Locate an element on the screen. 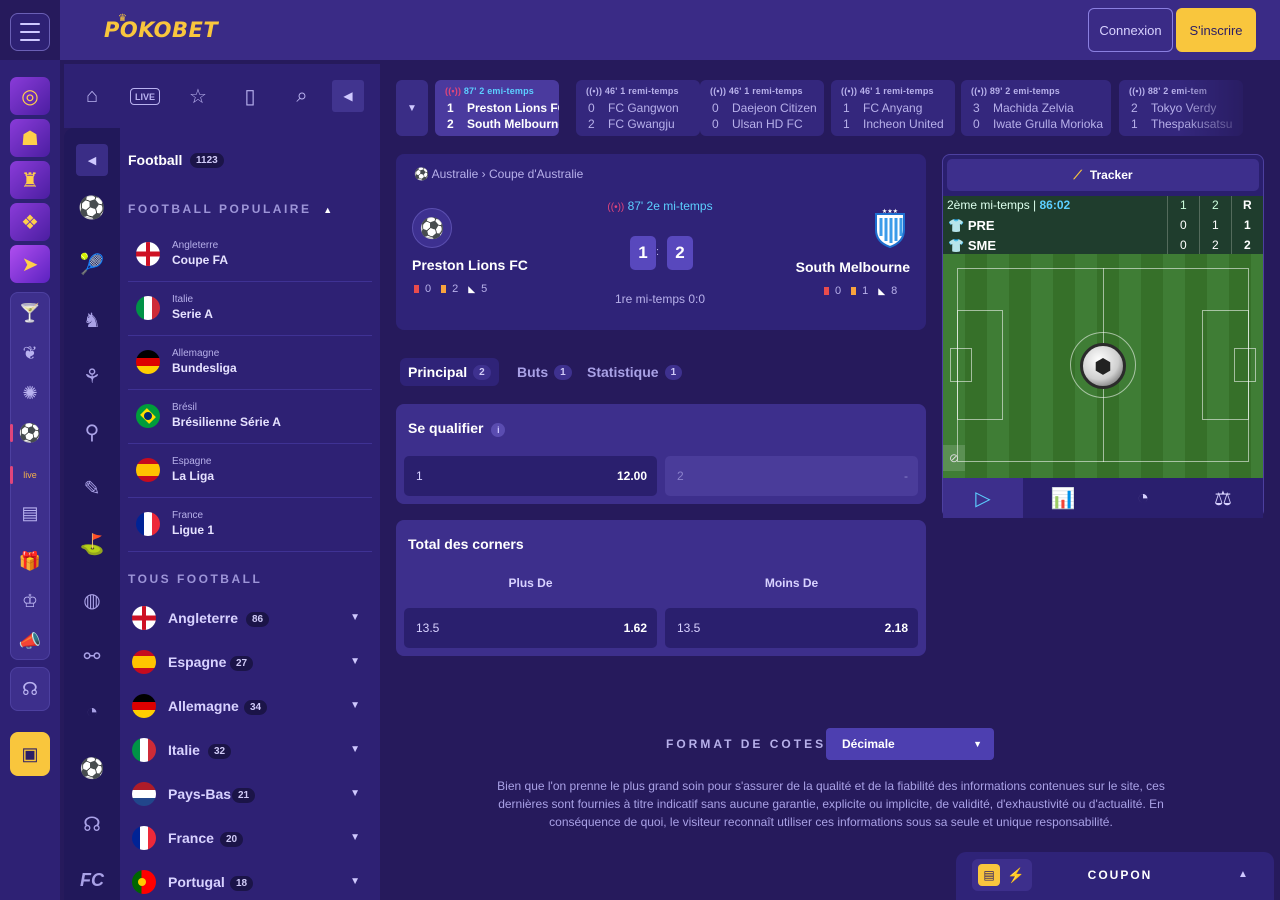 The width and height of the screenshot is (1280, 900). popular-league-item: Espagne La Liga is located at coordinates (250, 471).